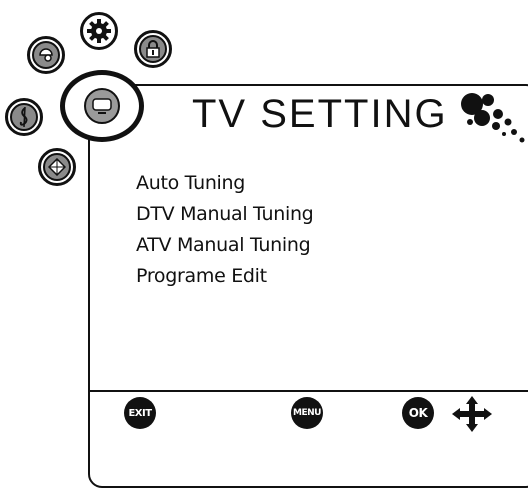 This screenshot has width=528, height=488. What do you see at coordinates (225, 214) in the screenshot?
I see `menu-item-dtv-manual-tuning: DTV Manual Tuning` at bounding box center [225, 214].